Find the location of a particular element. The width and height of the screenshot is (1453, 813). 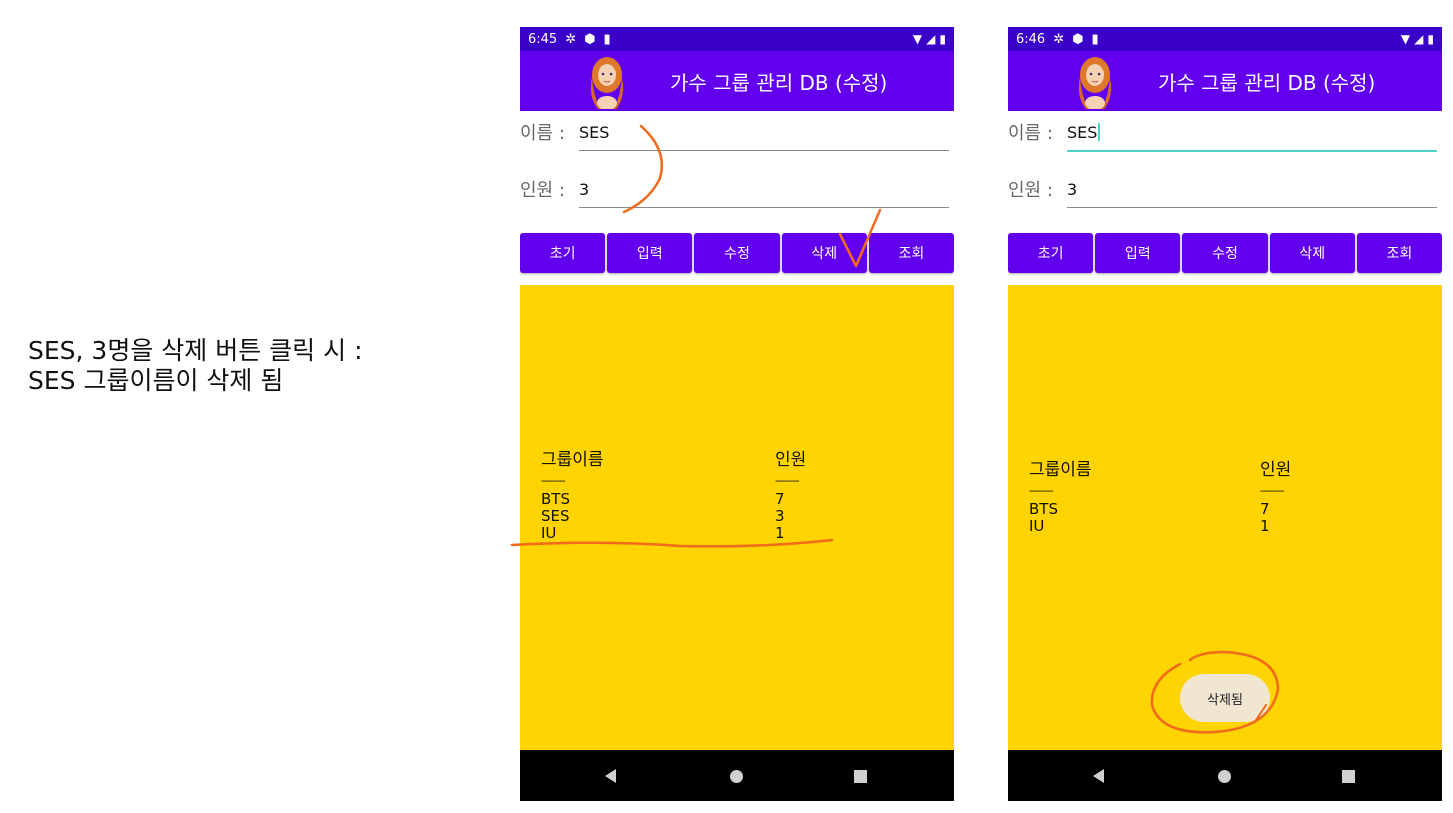

member-count-cell: 3 is located at coordinates (780, 516).